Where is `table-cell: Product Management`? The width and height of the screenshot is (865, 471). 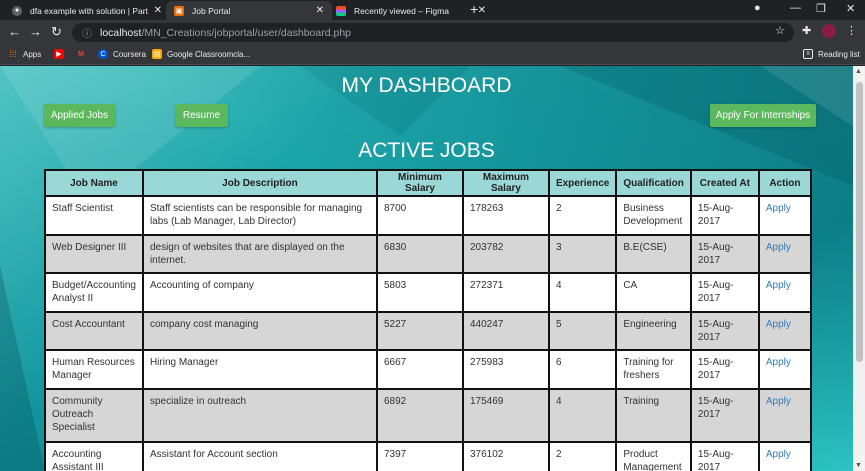 table-cell: Product Management is located at coordinates (653, 456).